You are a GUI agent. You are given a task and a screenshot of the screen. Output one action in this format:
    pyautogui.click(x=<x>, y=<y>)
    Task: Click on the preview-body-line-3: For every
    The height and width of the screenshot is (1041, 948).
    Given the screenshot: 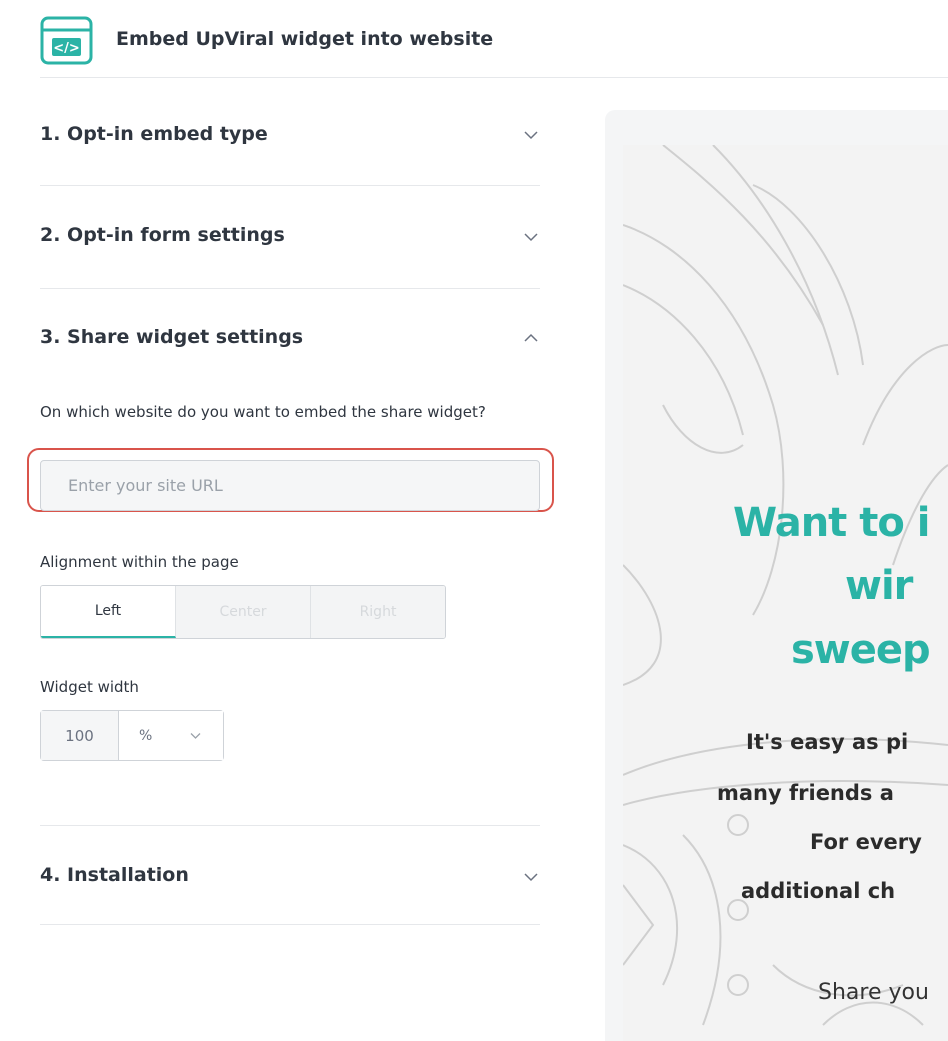 What is the action you would take?
    pyautogui.click(x=866, y=842)
    